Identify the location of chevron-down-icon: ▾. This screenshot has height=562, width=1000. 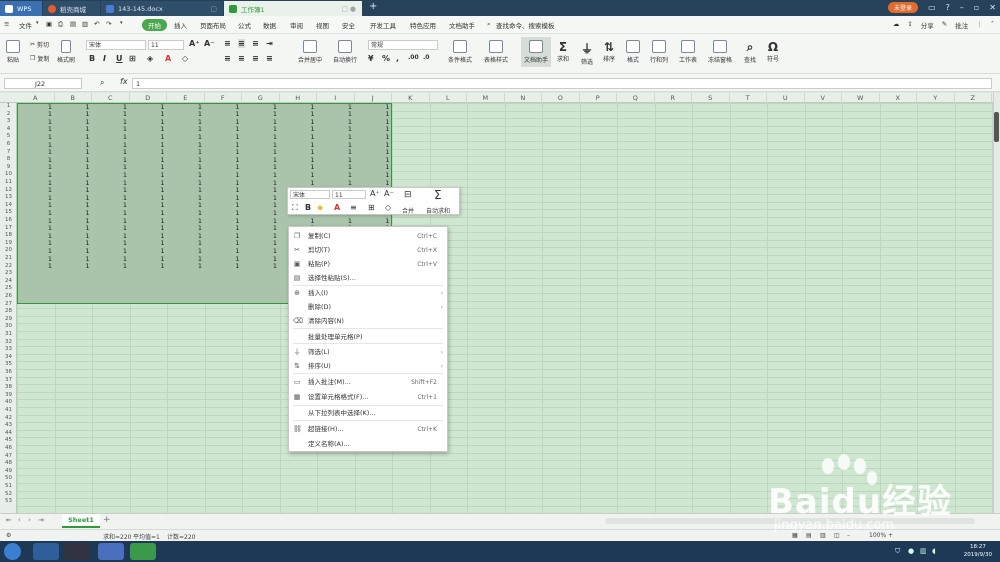
(37, 23).